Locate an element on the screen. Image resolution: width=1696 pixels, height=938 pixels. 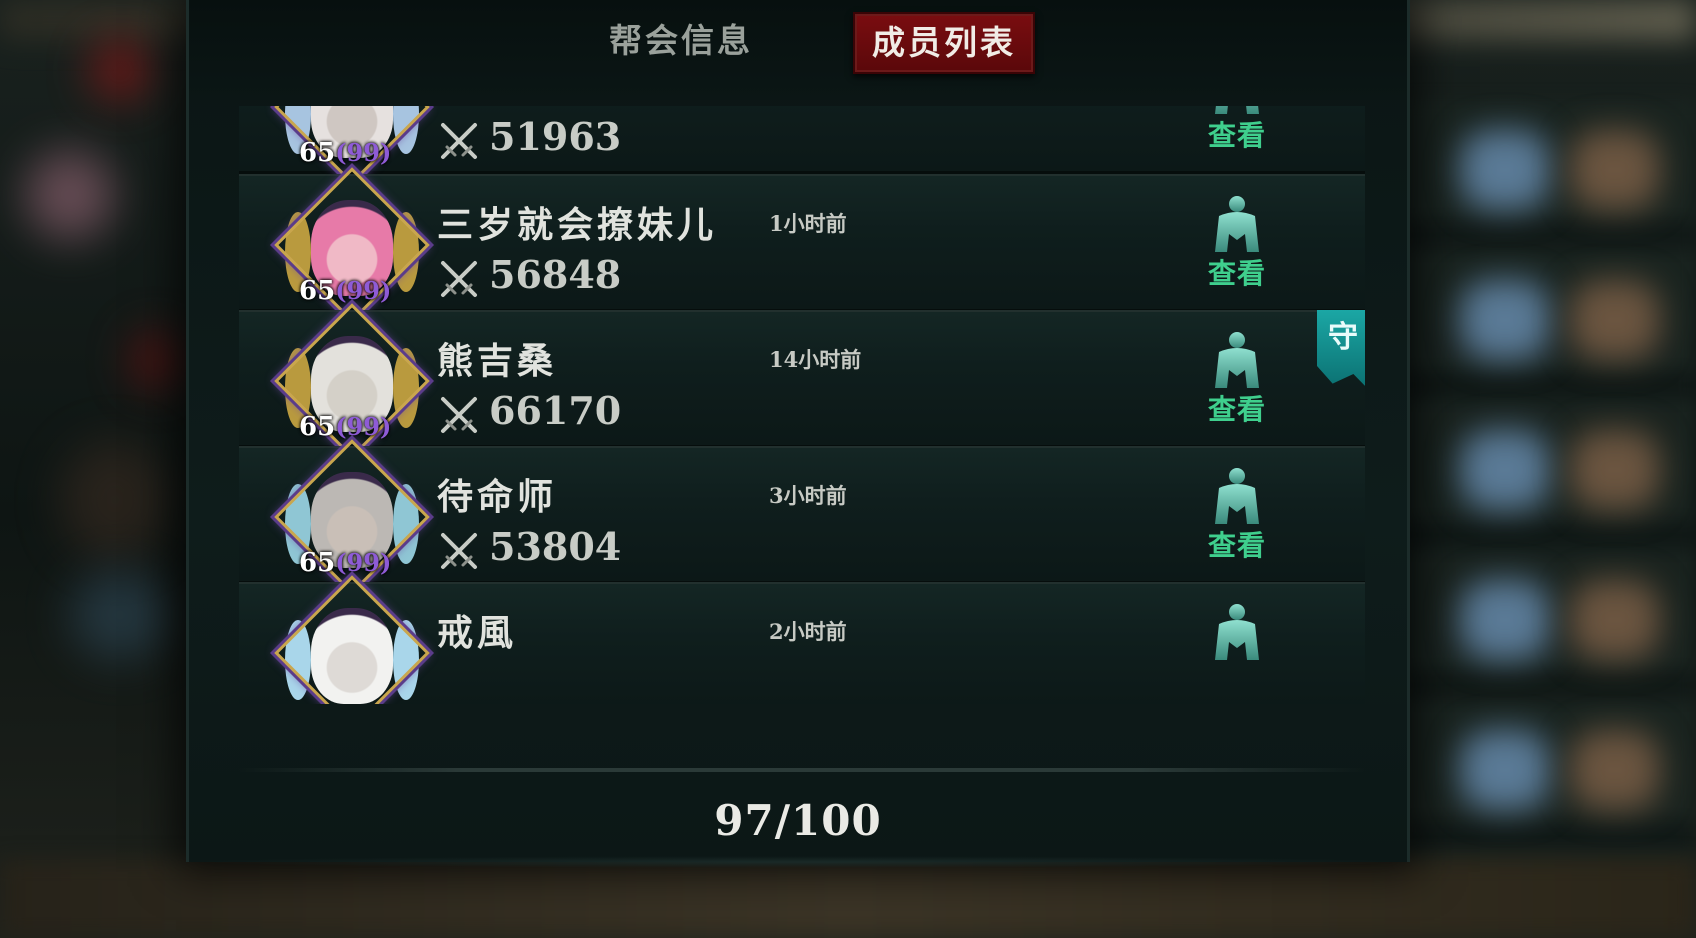
background-cell-4a is located at coordinates (1505, 620).